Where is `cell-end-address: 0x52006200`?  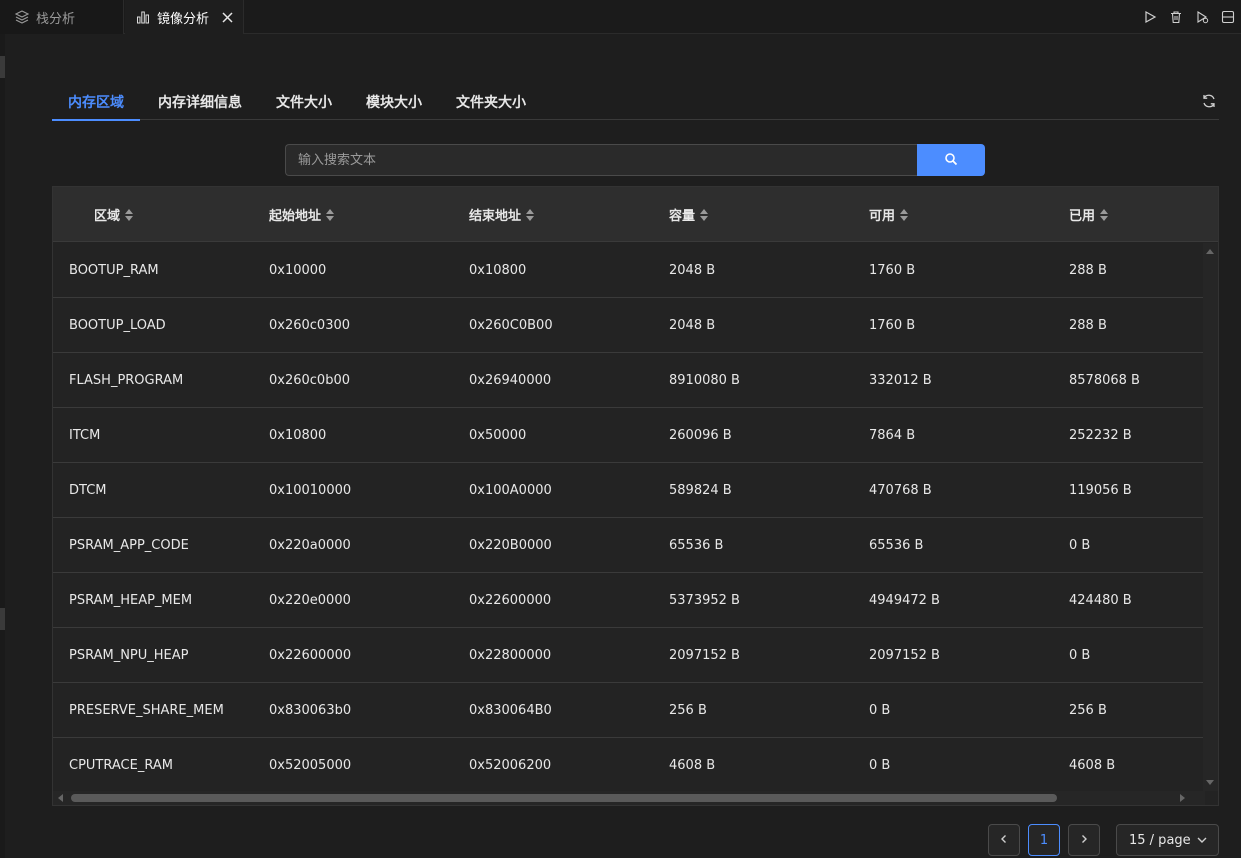 cell-end-address: 0x52006200 is located at coordinates (510, 765).